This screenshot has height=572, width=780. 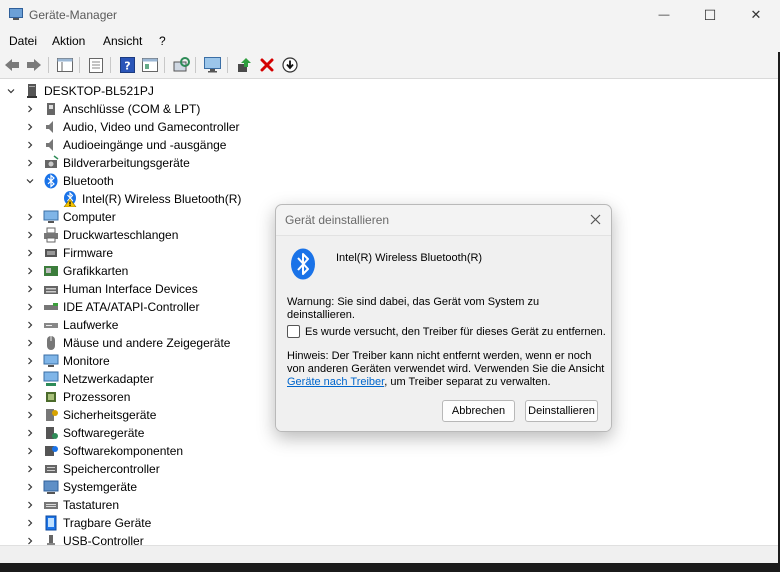 I want to click on tree-category: Speichercontroller, so click(x=92, y=469).